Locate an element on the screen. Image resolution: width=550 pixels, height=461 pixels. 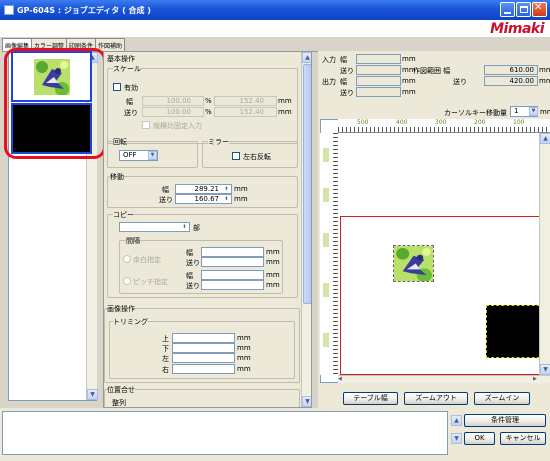
cancel-button: キャンセル is located at coordinates (523, 438).